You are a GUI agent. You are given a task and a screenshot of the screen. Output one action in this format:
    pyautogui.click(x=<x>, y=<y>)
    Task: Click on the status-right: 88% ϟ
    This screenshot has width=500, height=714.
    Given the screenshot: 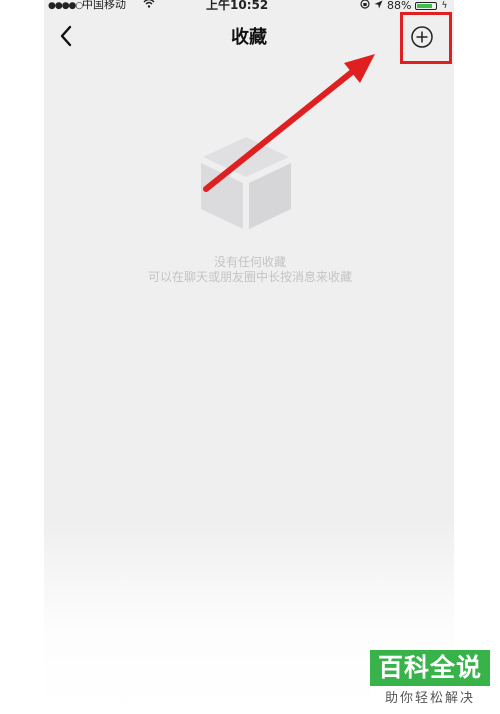 What is the action you would take?
    pyautogui.click(x=403, y=6)
    